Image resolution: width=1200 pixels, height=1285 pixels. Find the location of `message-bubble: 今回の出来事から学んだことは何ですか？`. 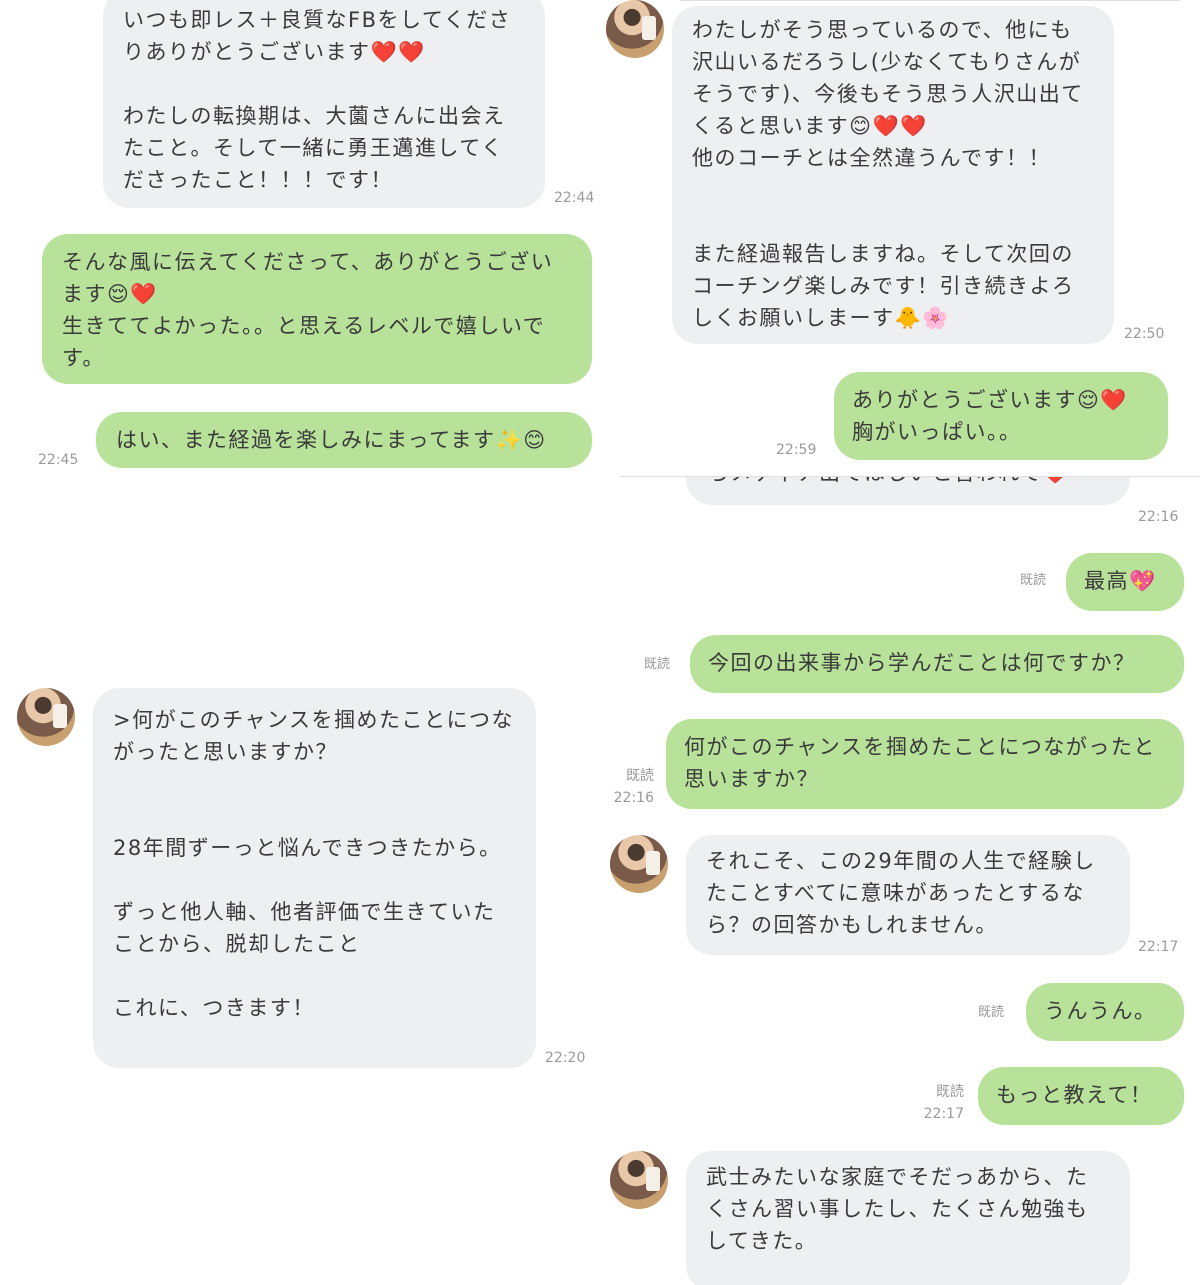

message-bubble: 今回の出来事から学んだことは何ですか？ is located at coordinates (937, 664).